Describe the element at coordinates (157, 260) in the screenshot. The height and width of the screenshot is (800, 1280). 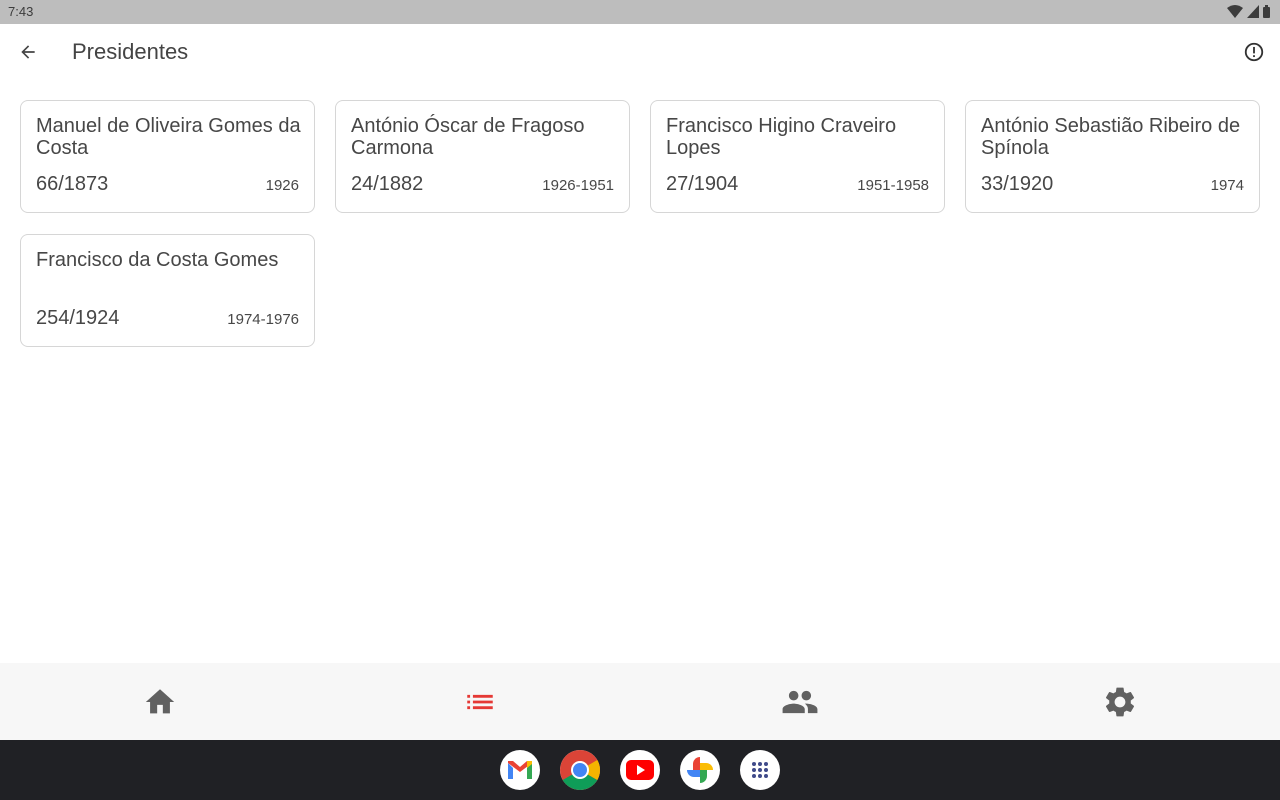
I see `president-name: Francisco da Costa Gomes` at that location.